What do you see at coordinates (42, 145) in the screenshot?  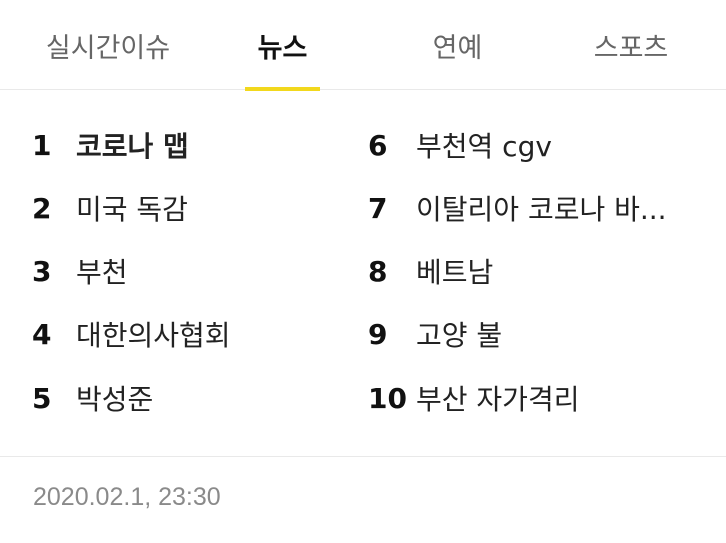 I see `rank-number: 1` at bounding box center [42, 145].